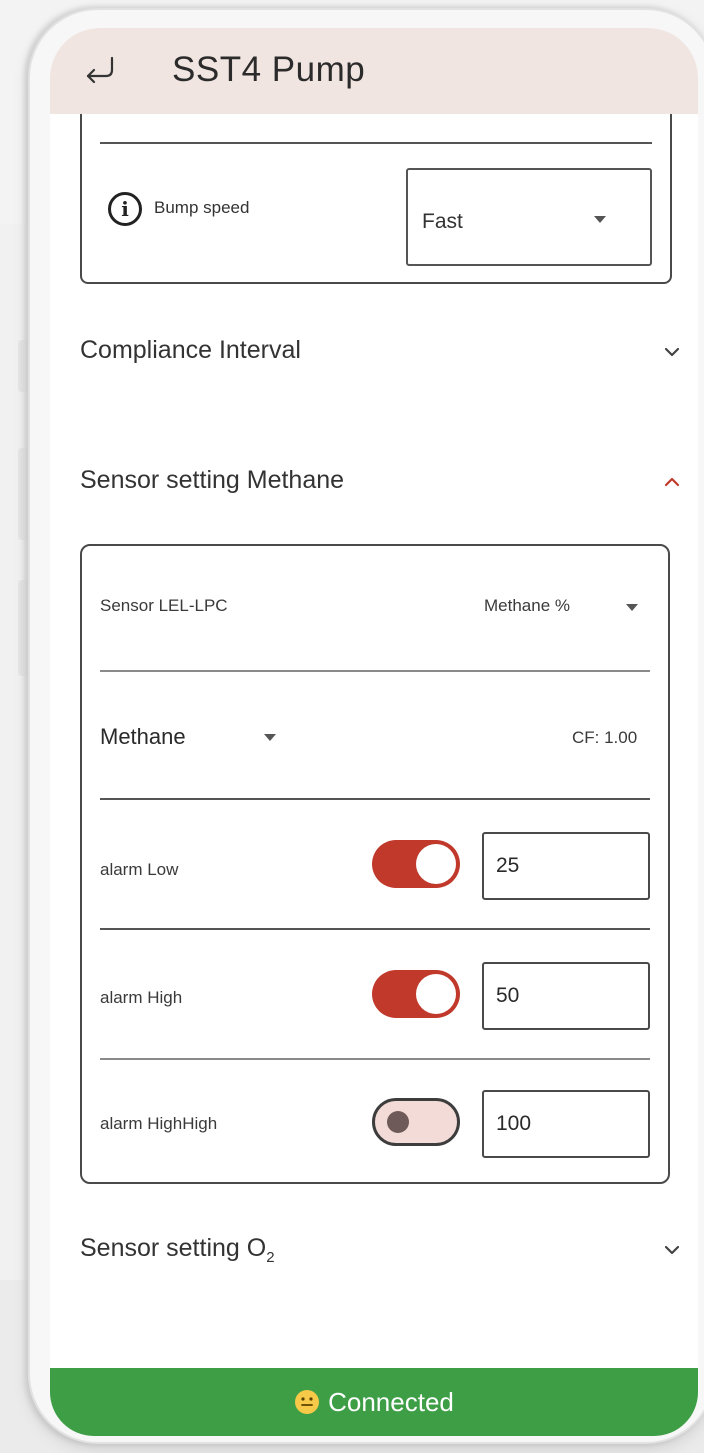  Describe the element at coordinates (566, 866) in the screenshot. I see `alarm-low-input: 25` at that location.